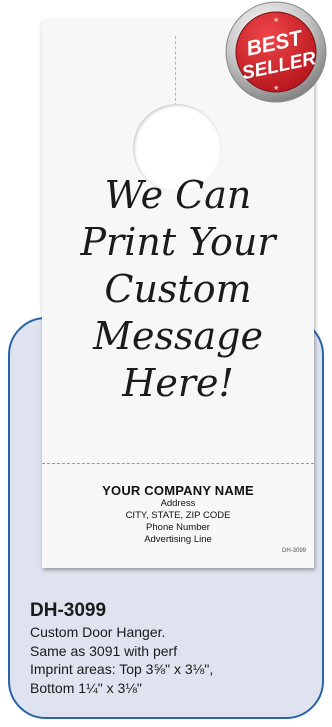 The height and width of the screenshot is (727, 332). I want to click on company-advertising: Advertising Line, so click(178, 539).